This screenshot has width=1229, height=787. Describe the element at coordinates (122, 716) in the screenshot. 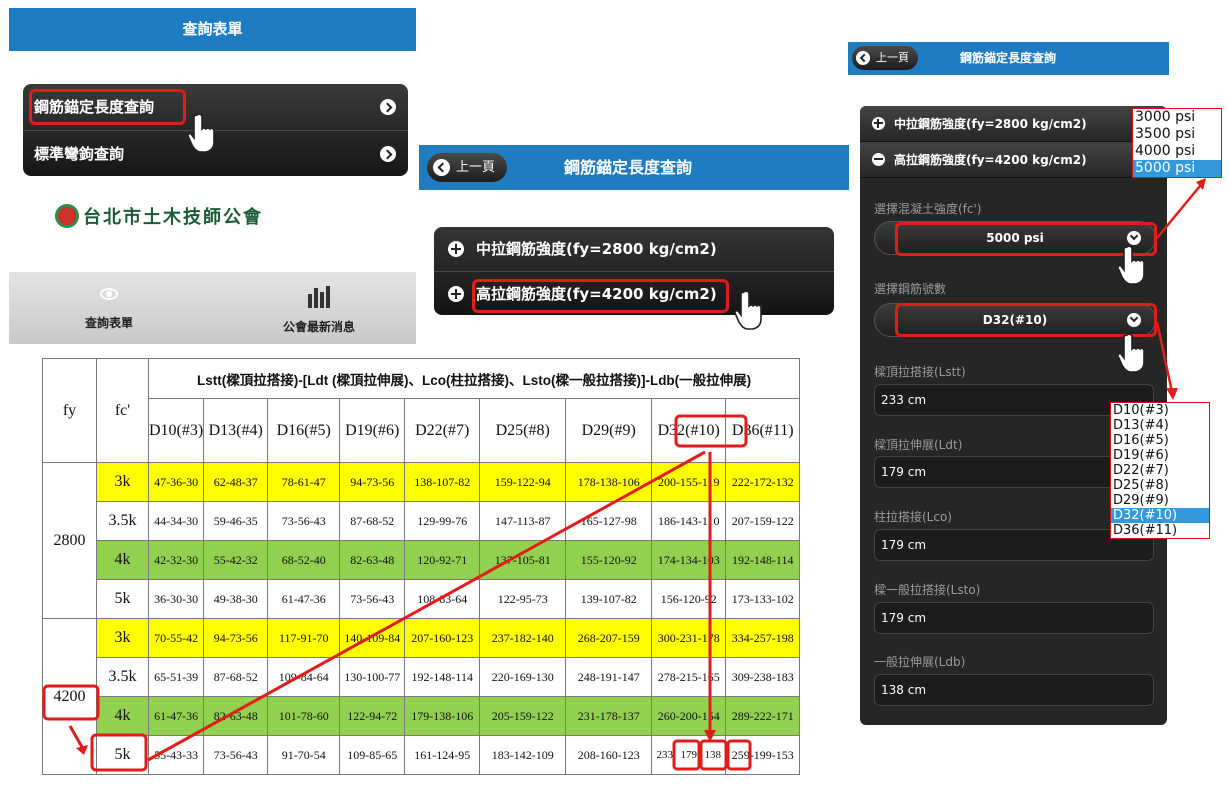

I see `fc-cell: 4k` at that location.